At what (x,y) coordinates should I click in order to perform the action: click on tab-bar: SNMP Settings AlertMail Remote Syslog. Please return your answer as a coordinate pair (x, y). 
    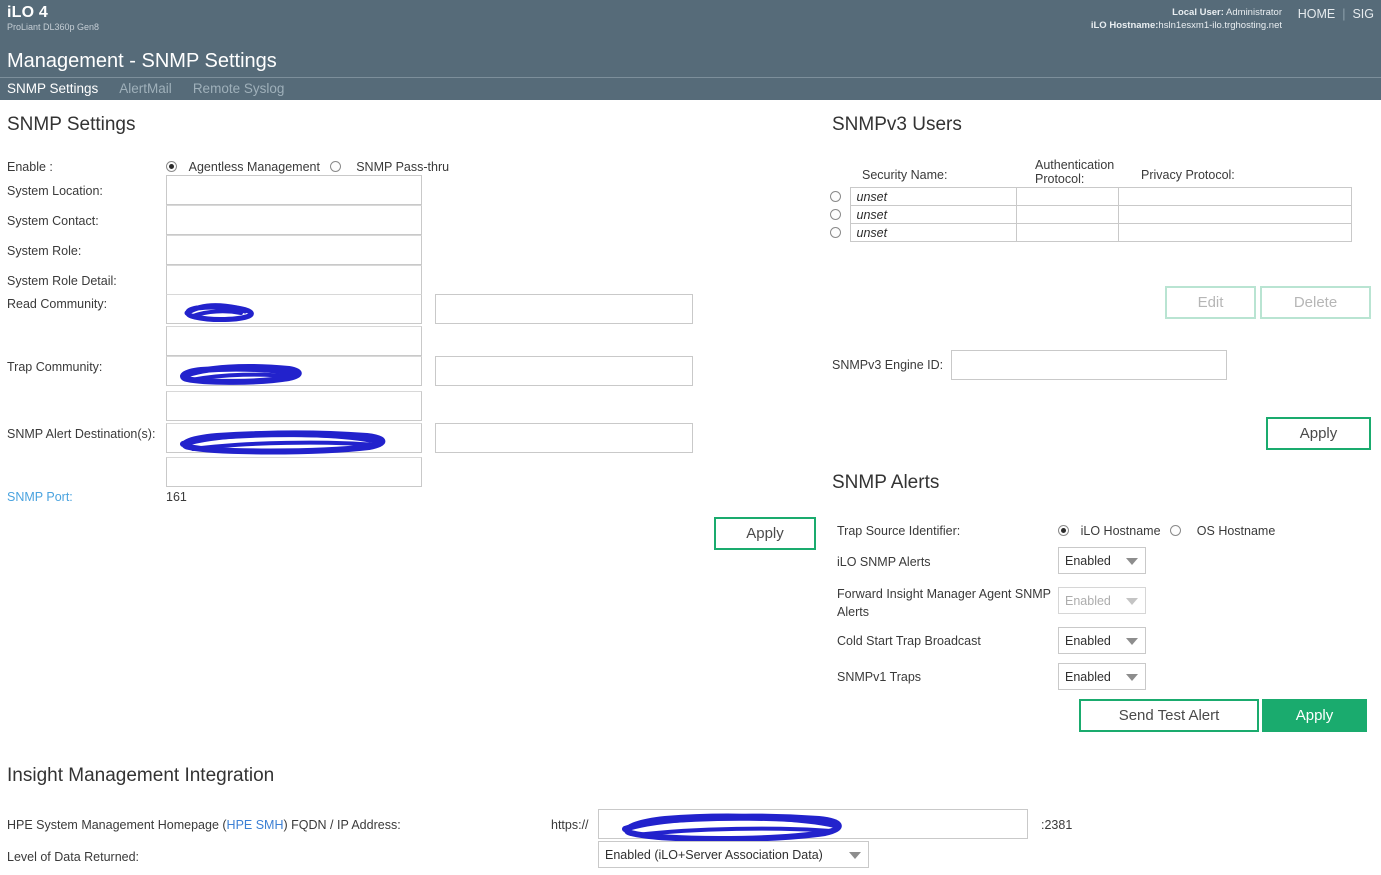
    Looking at the image, I should click on (156, 88).